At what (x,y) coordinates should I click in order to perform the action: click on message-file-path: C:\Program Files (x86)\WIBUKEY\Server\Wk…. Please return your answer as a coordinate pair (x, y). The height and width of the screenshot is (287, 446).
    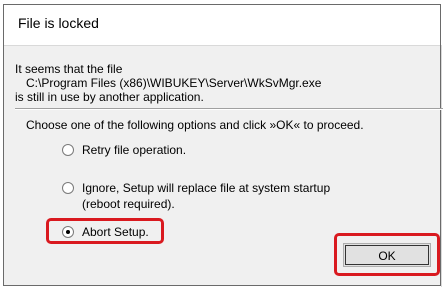
    Looking at the image, I should click on (174, 83).